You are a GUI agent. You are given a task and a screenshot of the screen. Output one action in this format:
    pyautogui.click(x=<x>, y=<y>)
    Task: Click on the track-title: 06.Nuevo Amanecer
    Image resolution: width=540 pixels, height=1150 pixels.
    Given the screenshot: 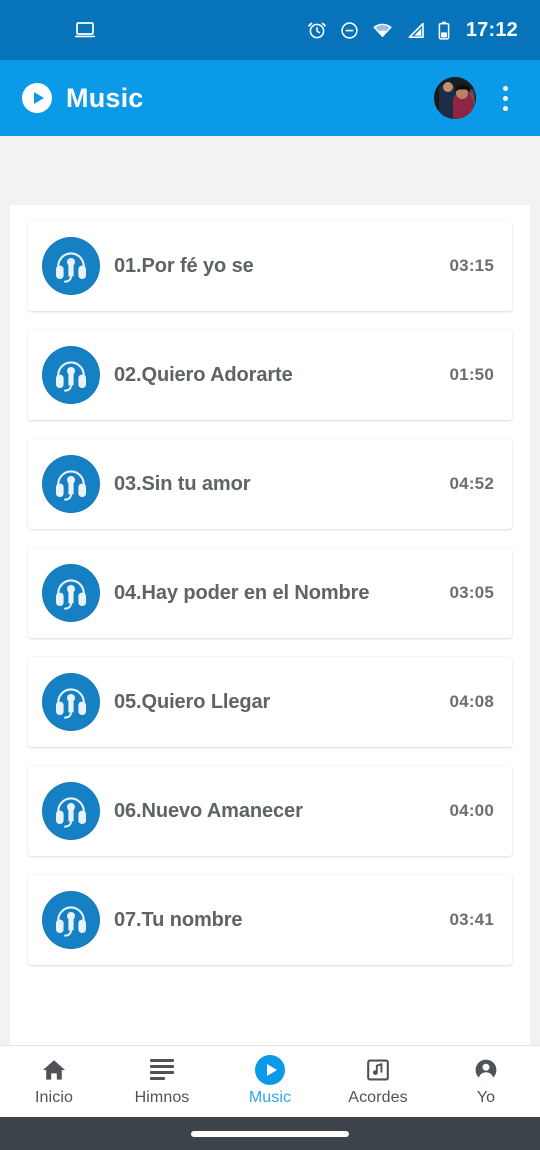 What is the action you would take?
    pyautogui.click(x=208, y=810)
    